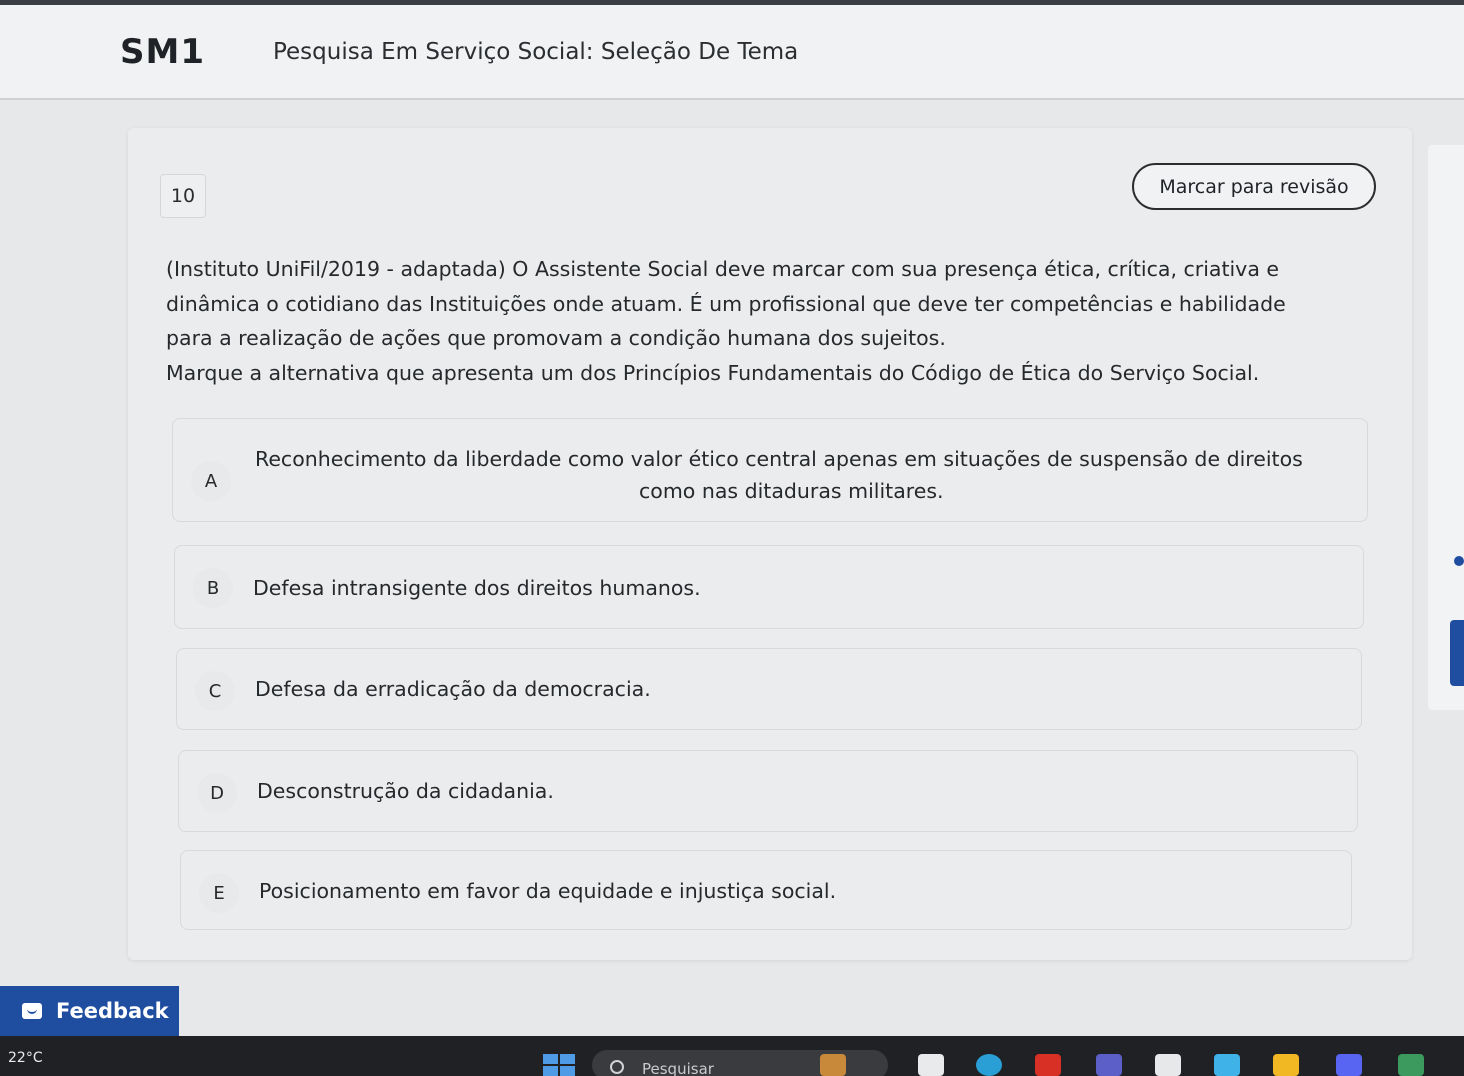 Image resolution: width=1464 pixels, height=1076 pixels. What do you see at coordinates (1227, 1065) in the screenshot?
I see `copilot-icon` at bounding box center [1227, 1065].